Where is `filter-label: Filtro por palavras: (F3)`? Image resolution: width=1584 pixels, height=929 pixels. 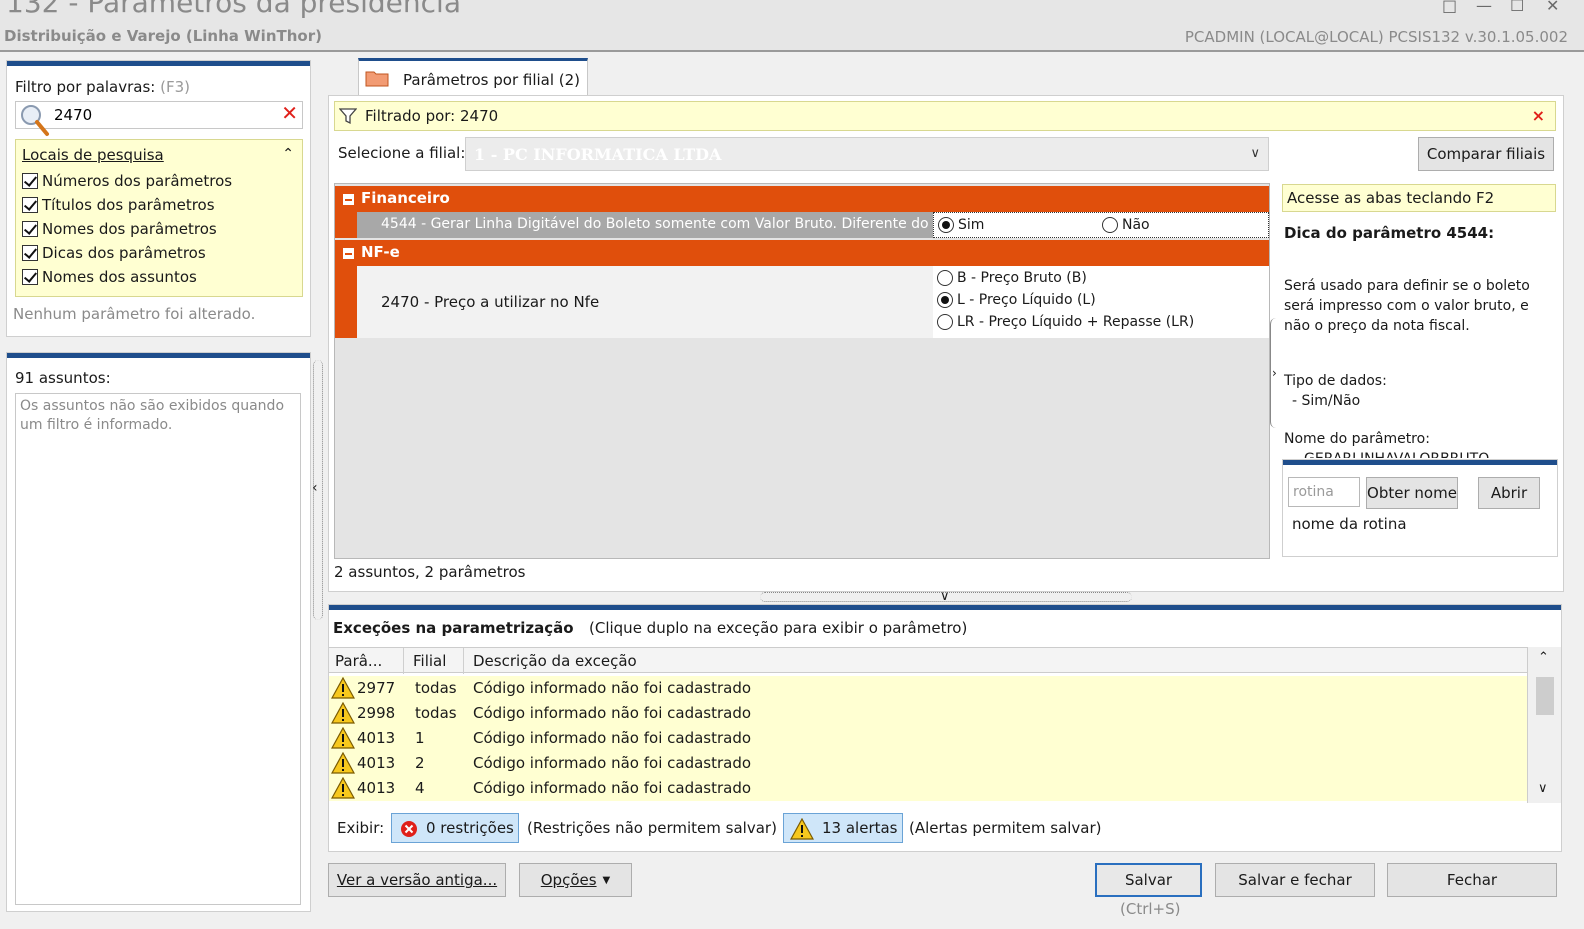 filter-label: Filtro por palavras: (F3) is located at coordinates (102, 87).